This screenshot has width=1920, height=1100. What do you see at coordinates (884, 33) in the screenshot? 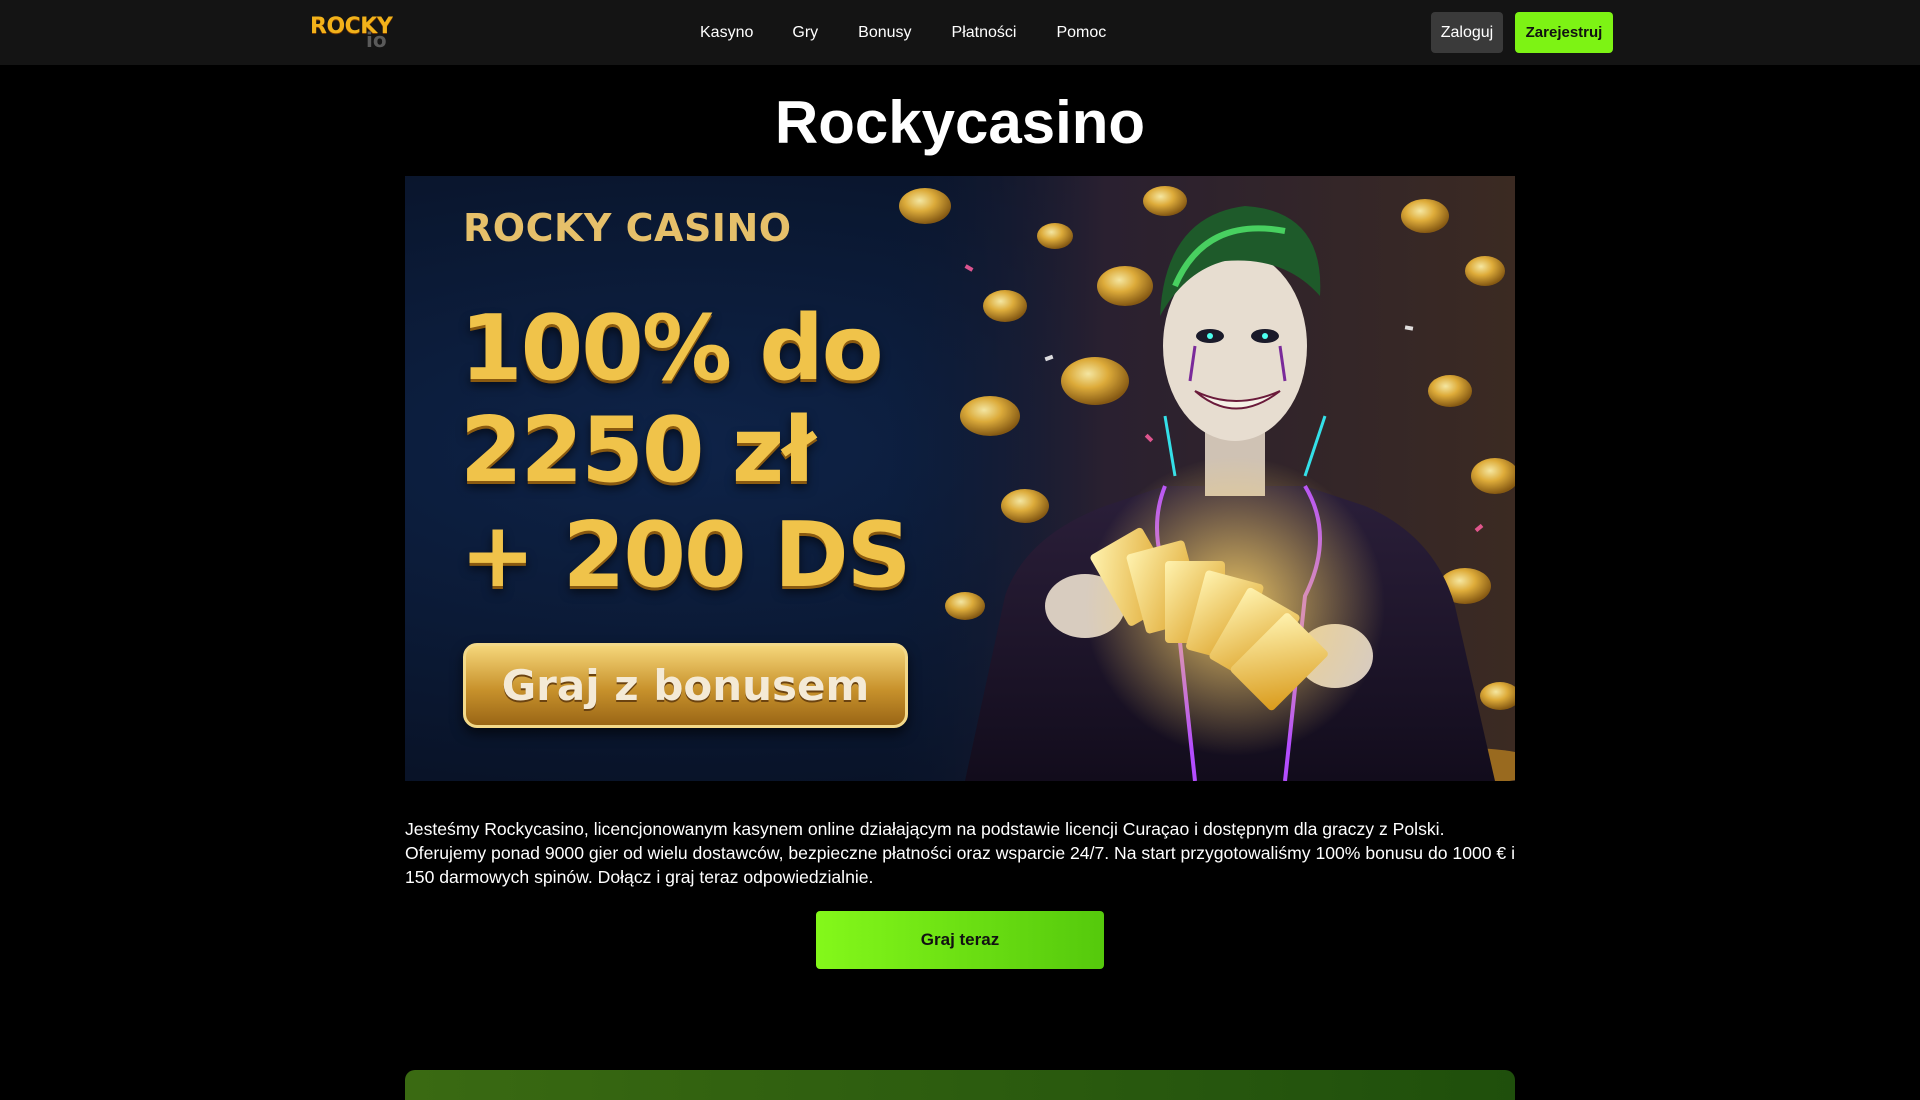
I see `nav-item-bonusy: Bonusy` at bounding box center [884, 33].